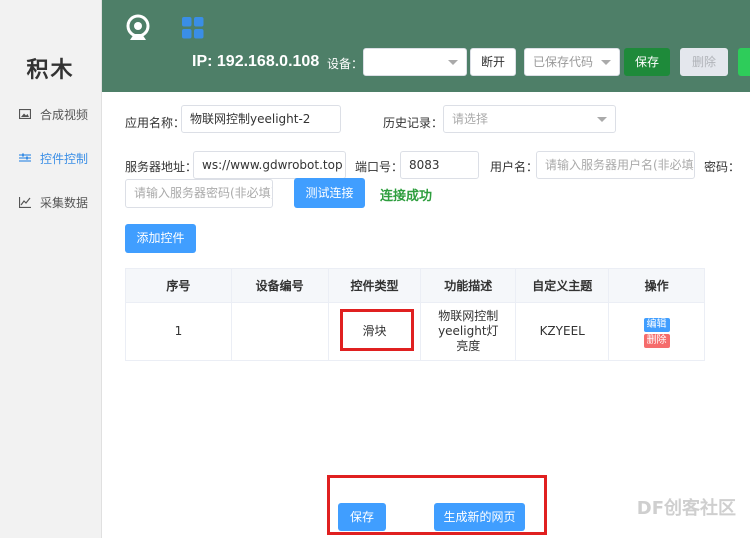  What do you see at coordinates (572, 62) in the screenshot?
I see `saved-code-select: 已保存代码` at bounding box center [572, 62].